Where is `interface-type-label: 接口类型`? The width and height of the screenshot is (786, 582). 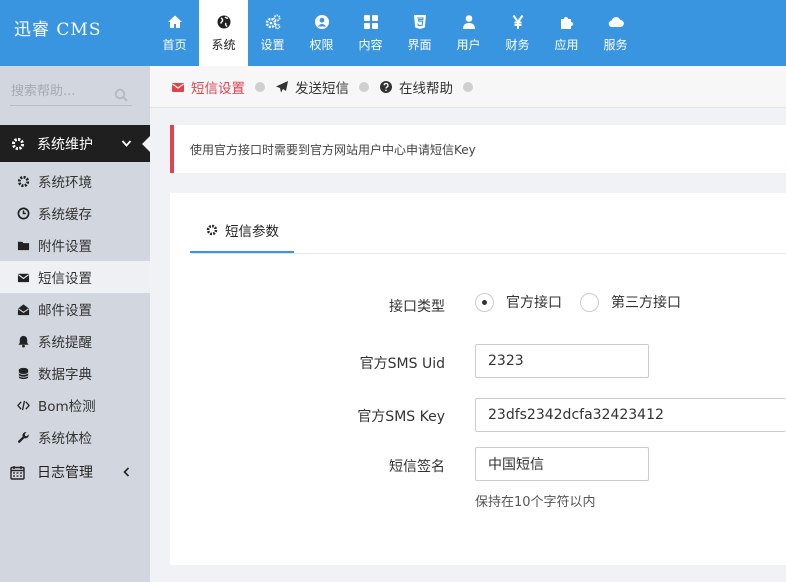 interface-type-label: 接口类型 is located at coordinates (417, 307).